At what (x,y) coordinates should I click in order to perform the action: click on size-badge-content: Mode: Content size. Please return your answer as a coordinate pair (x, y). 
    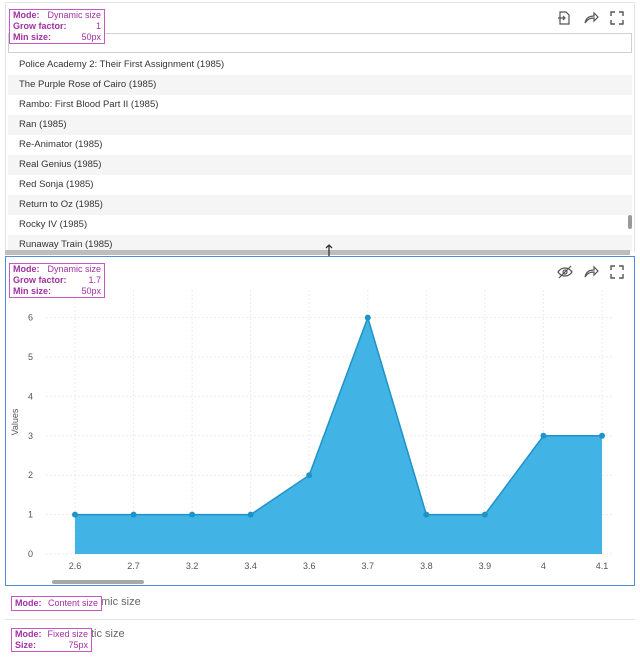
    Looking at the image, I should click on (56, 603).